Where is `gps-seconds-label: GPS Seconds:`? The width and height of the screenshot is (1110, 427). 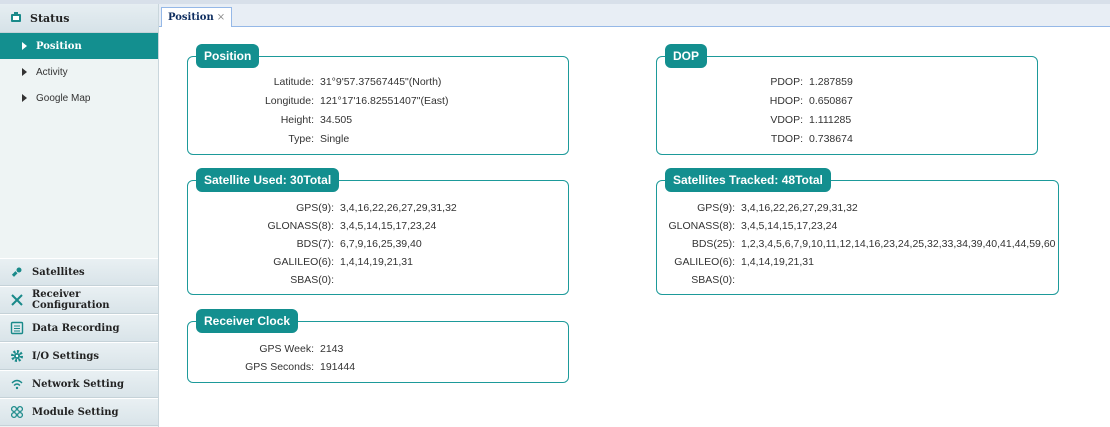
gps-seconds-label: GPS Seconds: is located at coordinates (279, 367).